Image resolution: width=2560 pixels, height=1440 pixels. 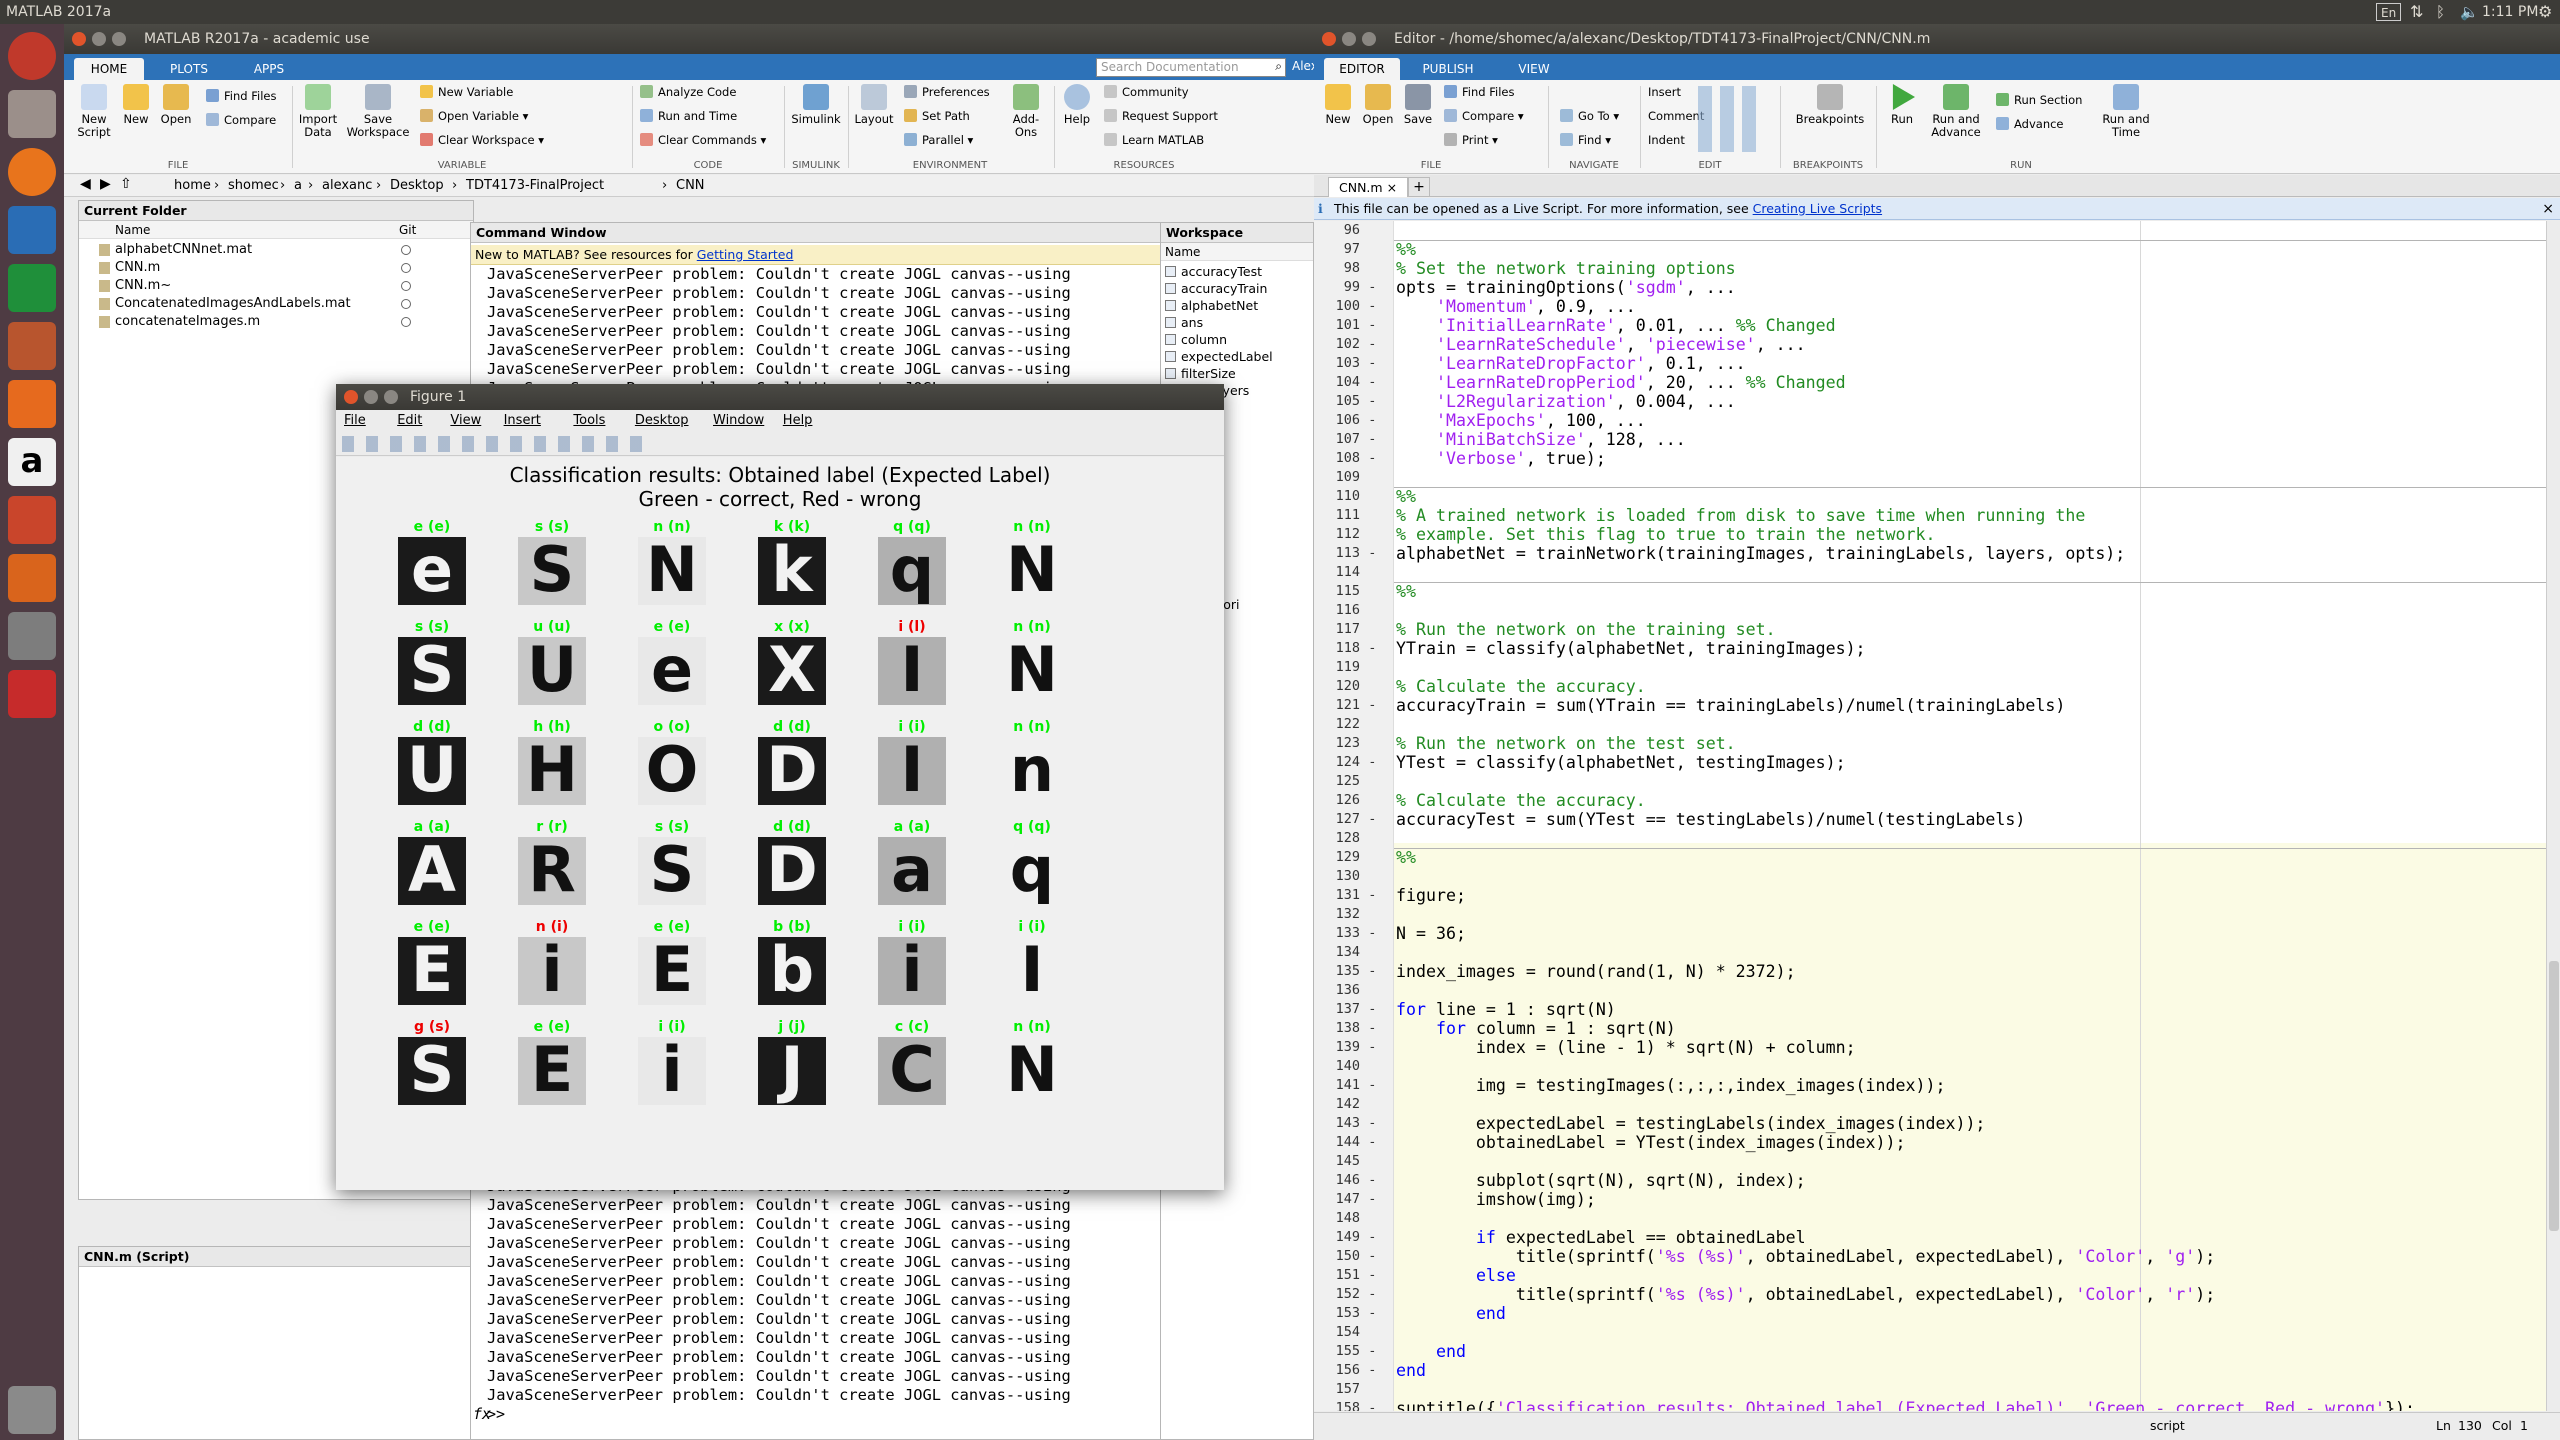 I want to click on set-path-button: Set Path, so click(x=937, y=116).